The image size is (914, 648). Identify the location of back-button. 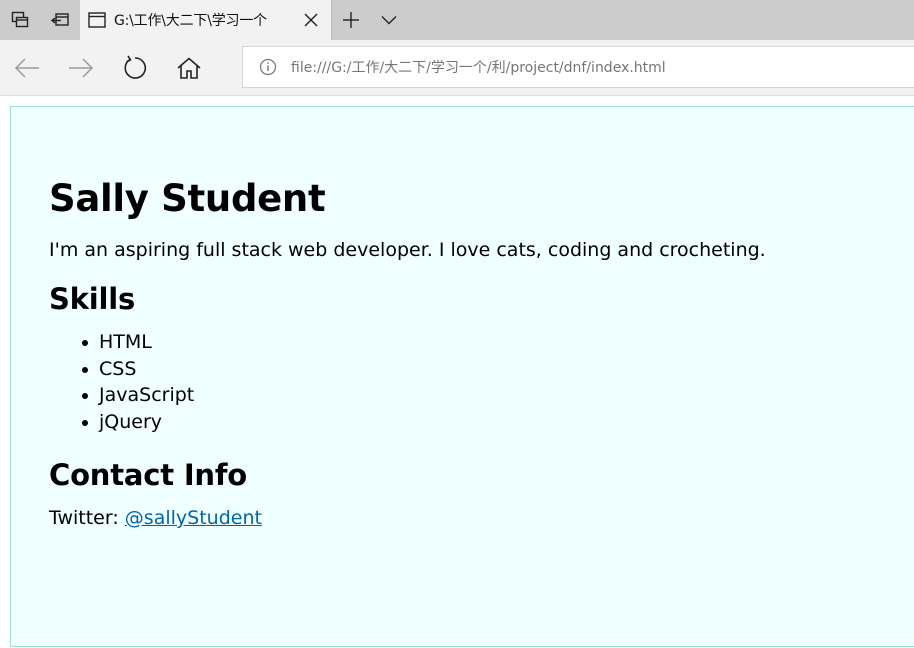
(27, 68).